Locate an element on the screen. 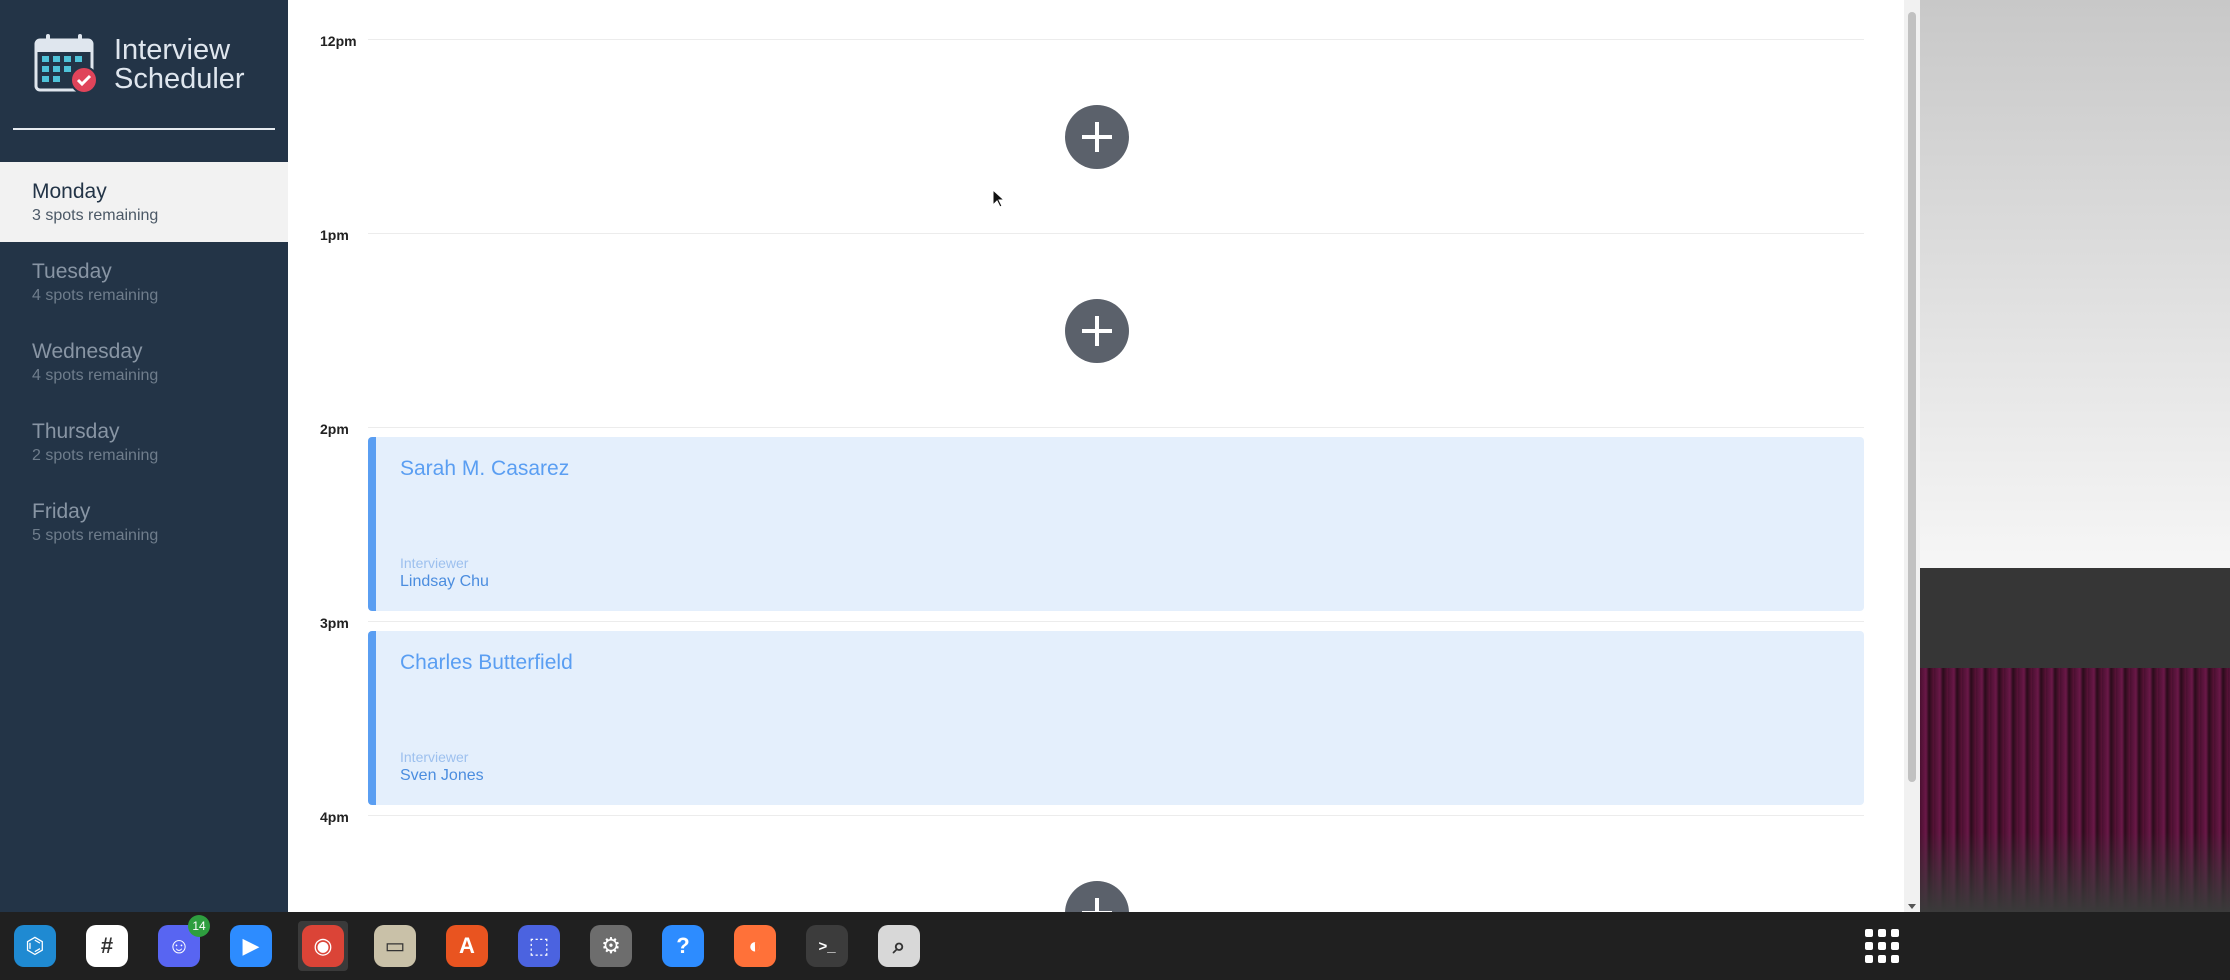 The image size is (2230, 980). taskbar-settings-button: ⚙ is located at coordinates (611, 946).